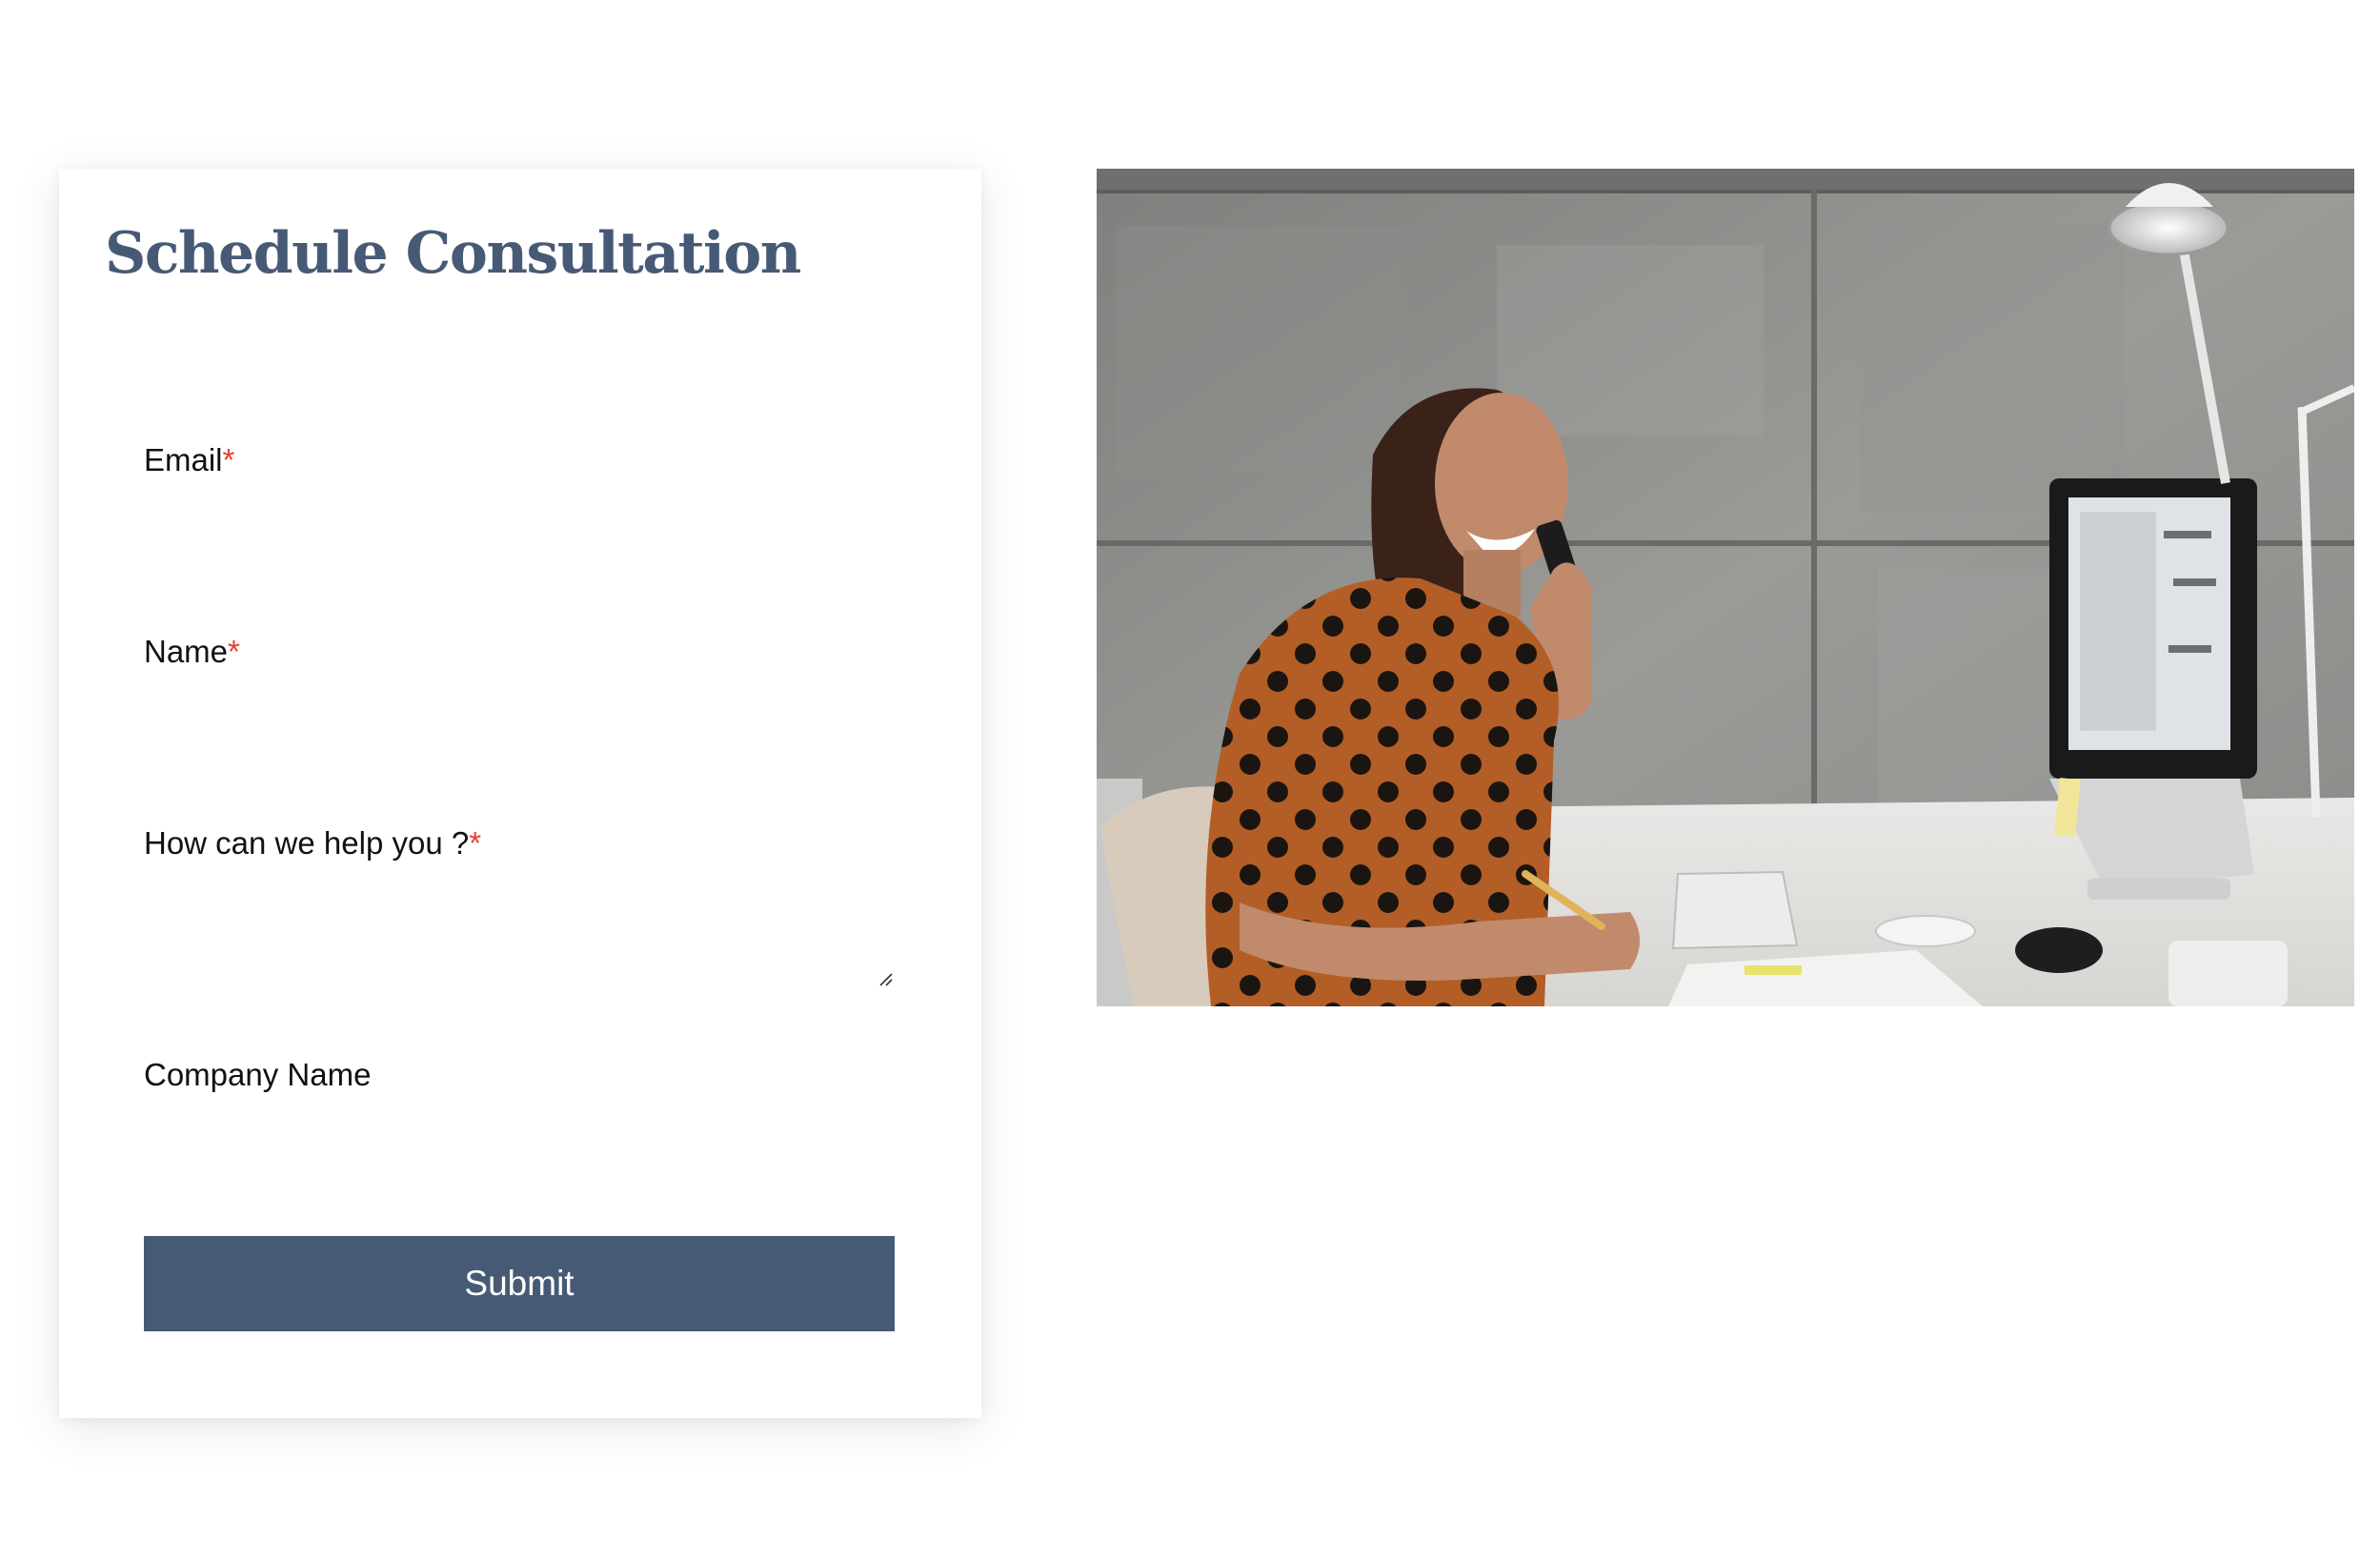  Describe the element at coordinates (519, 460) in the screenshot. I see `email-label: Email*` at that location.